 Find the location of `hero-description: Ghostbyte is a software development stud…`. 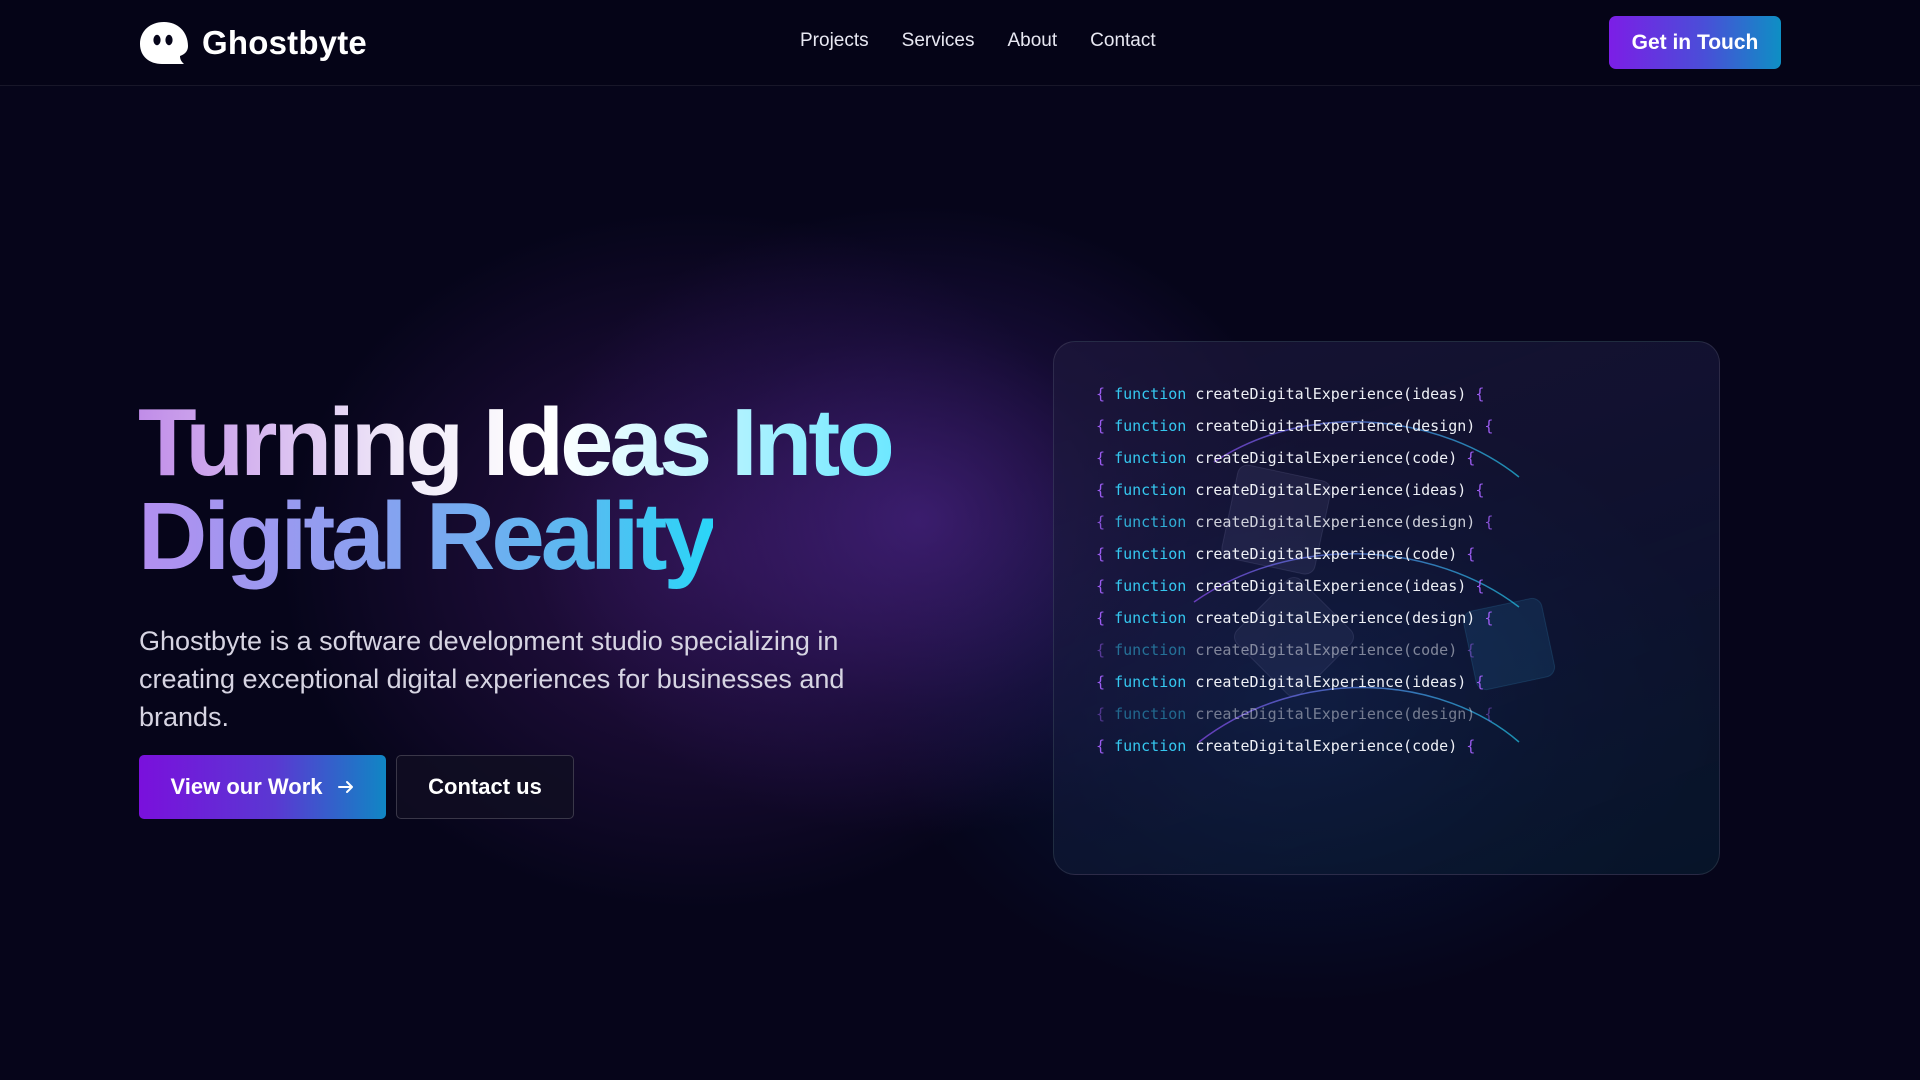

hero-description: Ghostbyte is a software development stud… is located at coordinates (492, 679).